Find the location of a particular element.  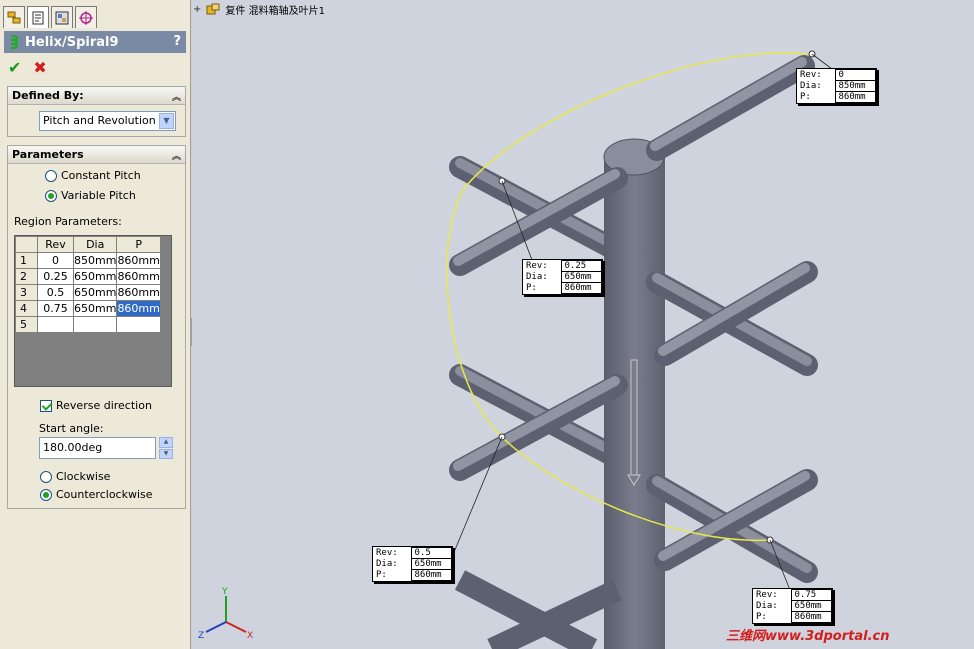

clockwise-option: Clockwise is located at coordinates (75, 476).